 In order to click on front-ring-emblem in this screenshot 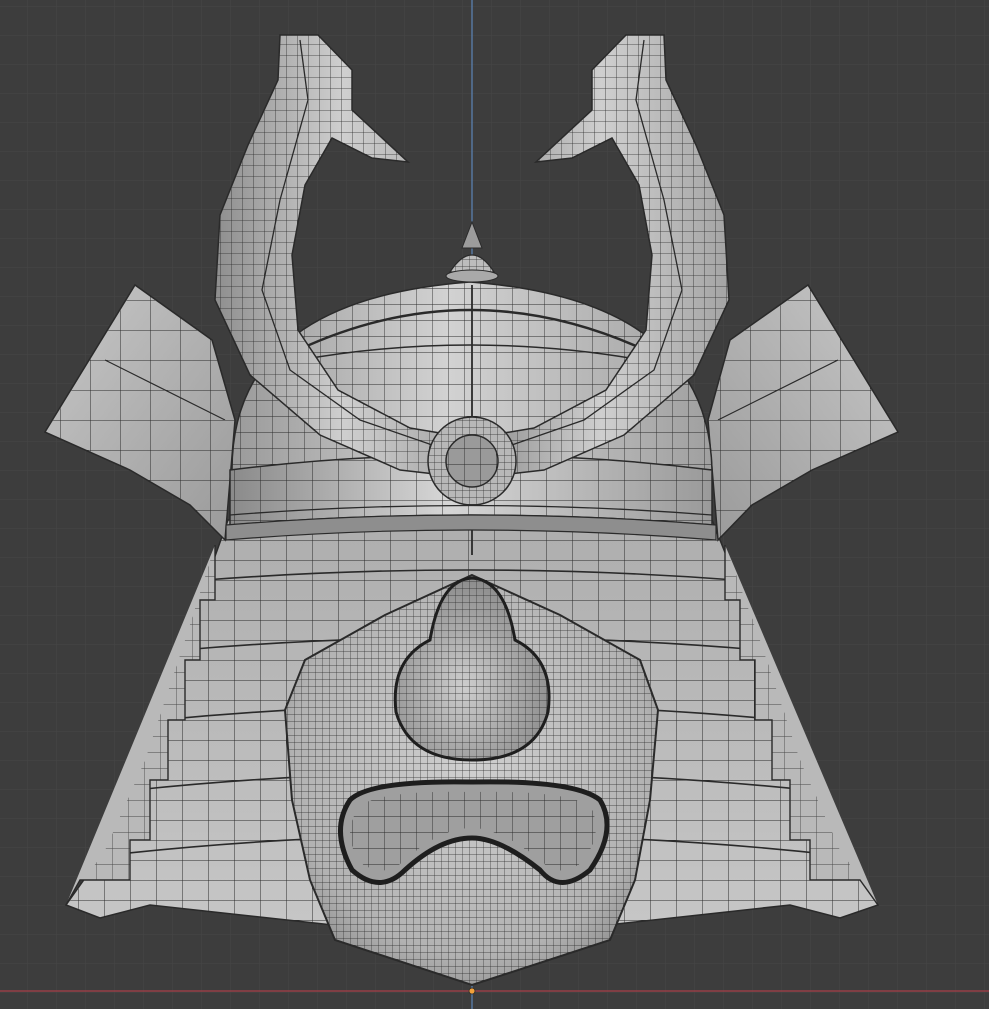, I will do `click(472, 461)`.